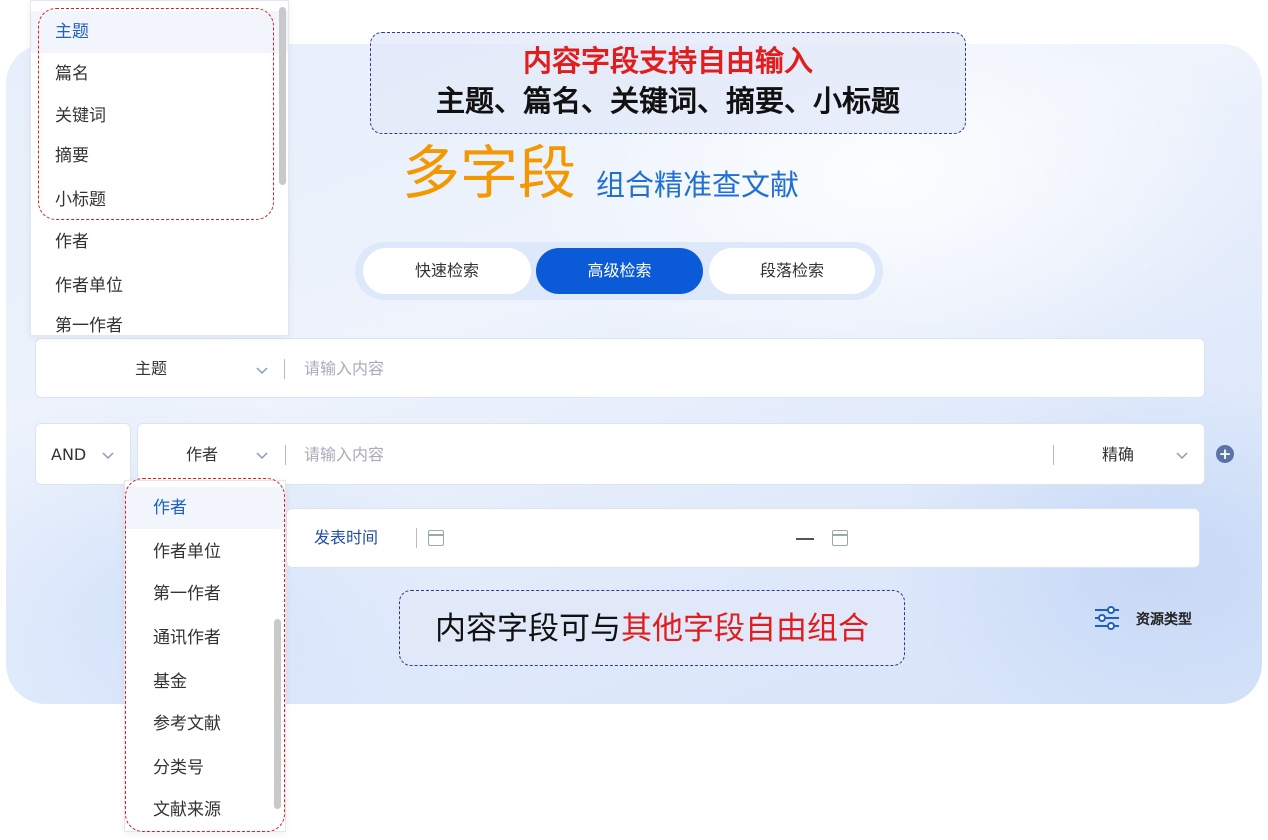 This screenshot has width=1268, height=840. What do you see at coordinates (805, 539) in the screenshot?
I see `date-range-dash` at bounding box center [805, 539].